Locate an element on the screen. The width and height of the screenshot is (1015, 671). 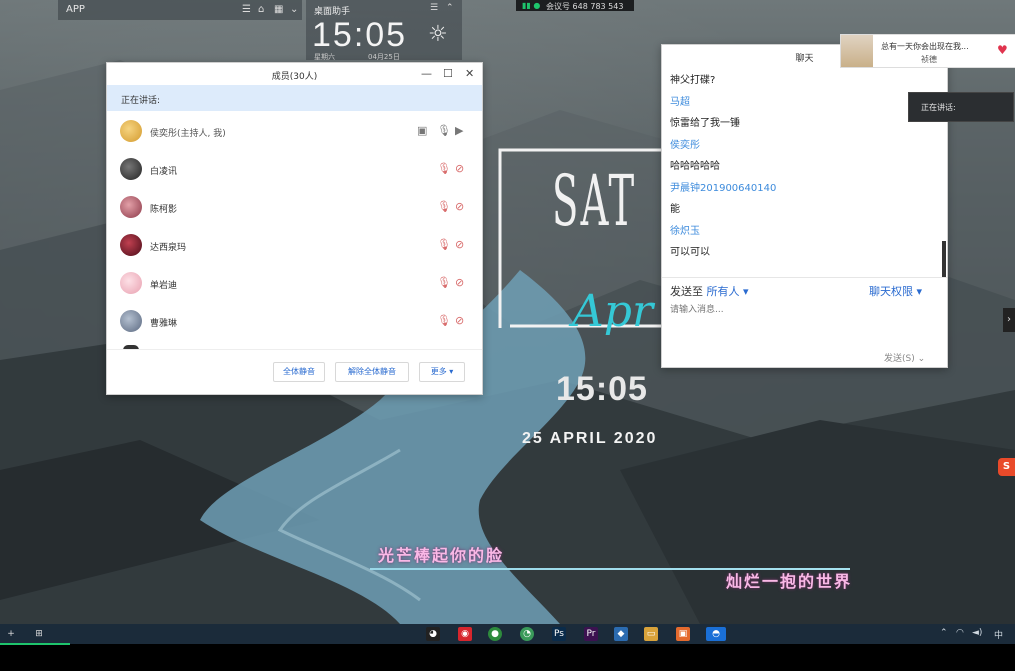
list-icon: ☰ is located at coordinates (246, 9).